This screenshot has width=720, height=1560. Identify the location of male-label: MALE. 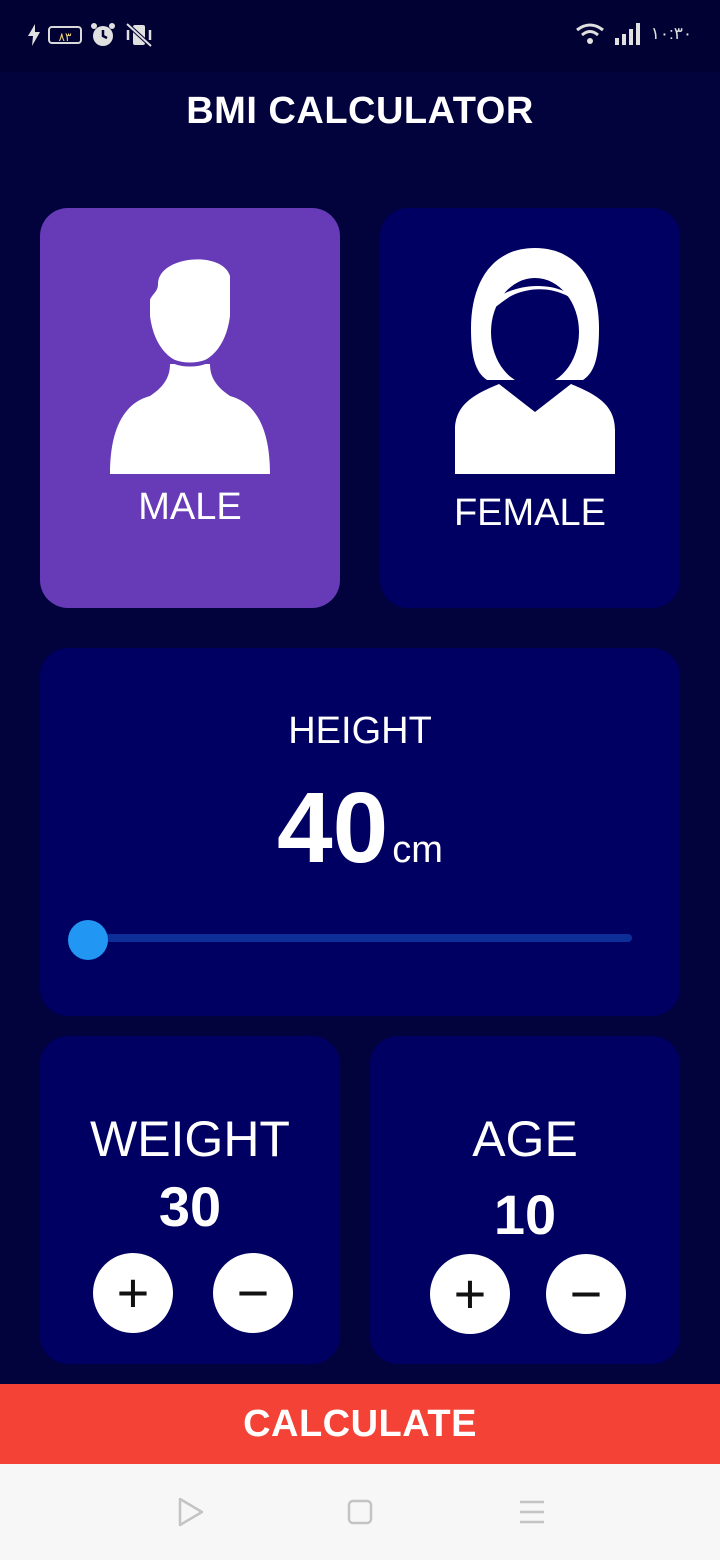
(190, 507).